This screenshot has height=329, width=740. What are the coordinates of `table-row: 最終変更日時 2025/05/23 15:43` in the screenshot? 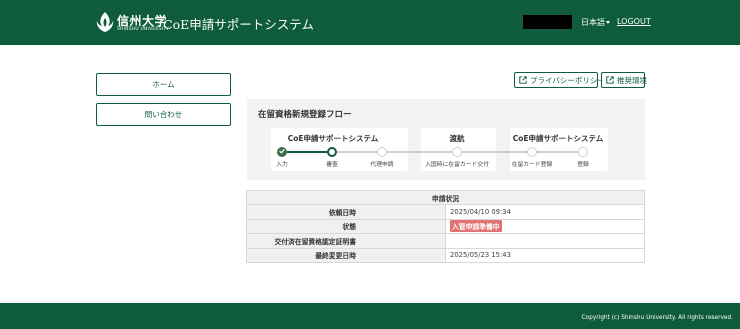 It's located at (445, 255).